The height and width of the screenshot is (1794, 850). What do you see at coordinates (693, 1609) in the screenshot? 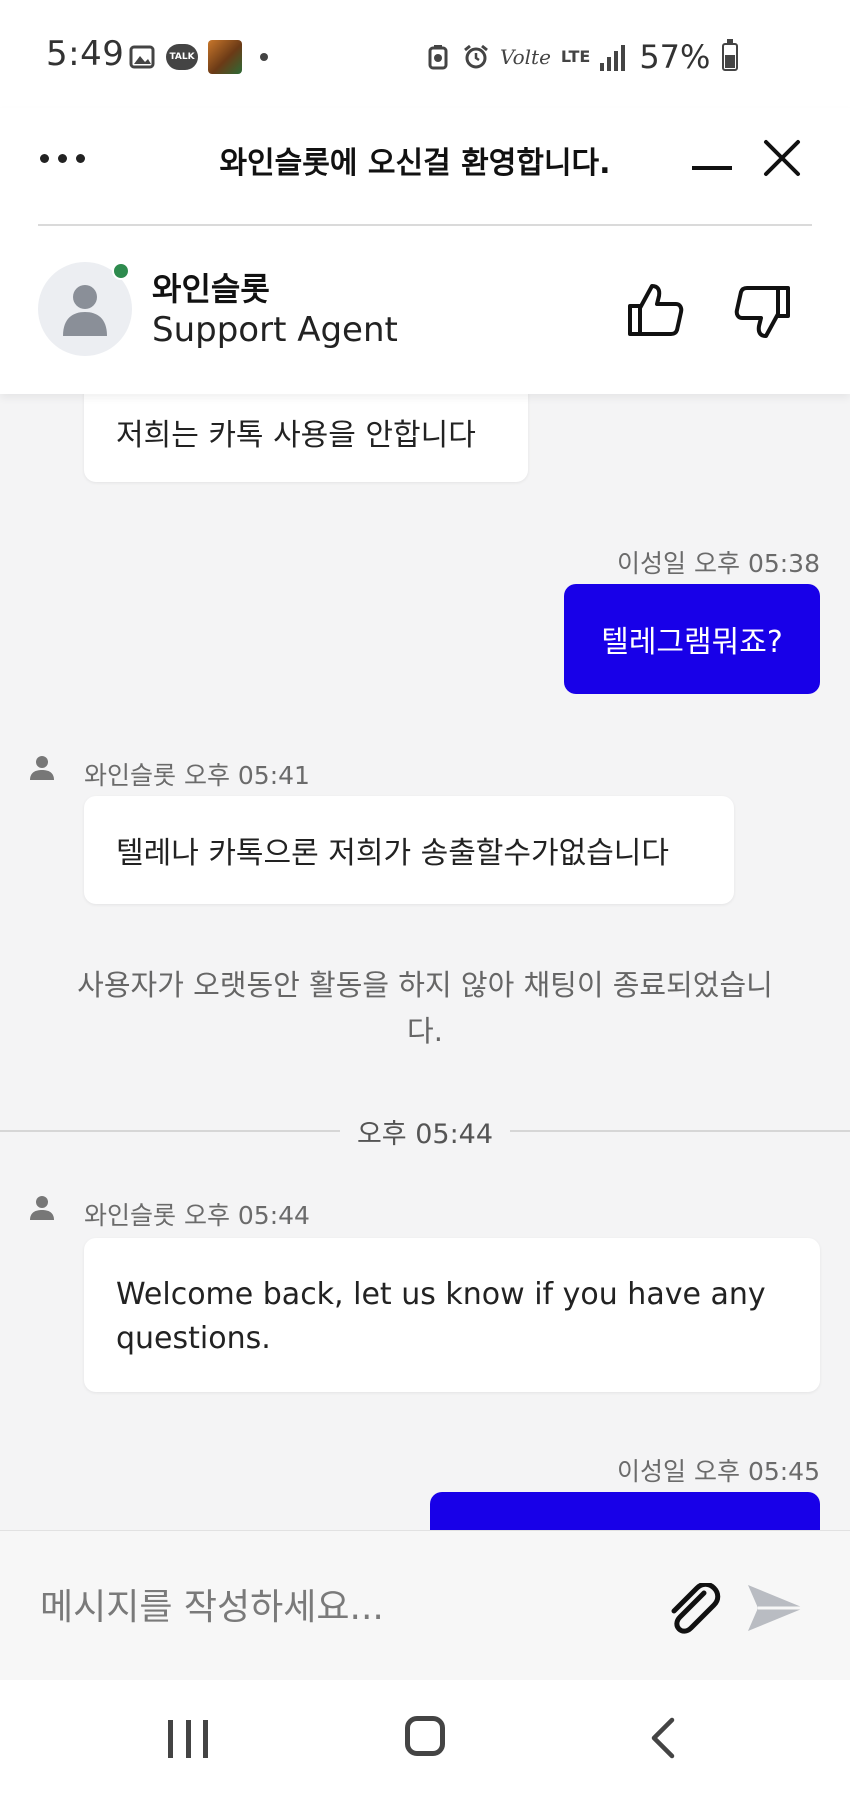
I see `paperclip-icon` at bounding box center [693, 1609].